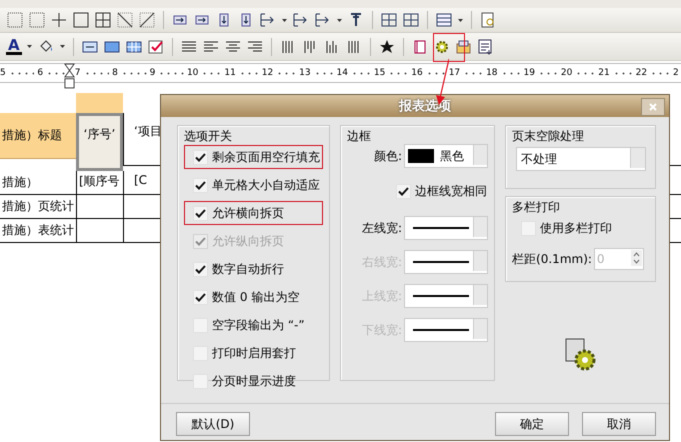  Describe the element at coordinates (256, 297) in the screenshot. I see `checkbox-label: 数值 0 输出为空` at that location.